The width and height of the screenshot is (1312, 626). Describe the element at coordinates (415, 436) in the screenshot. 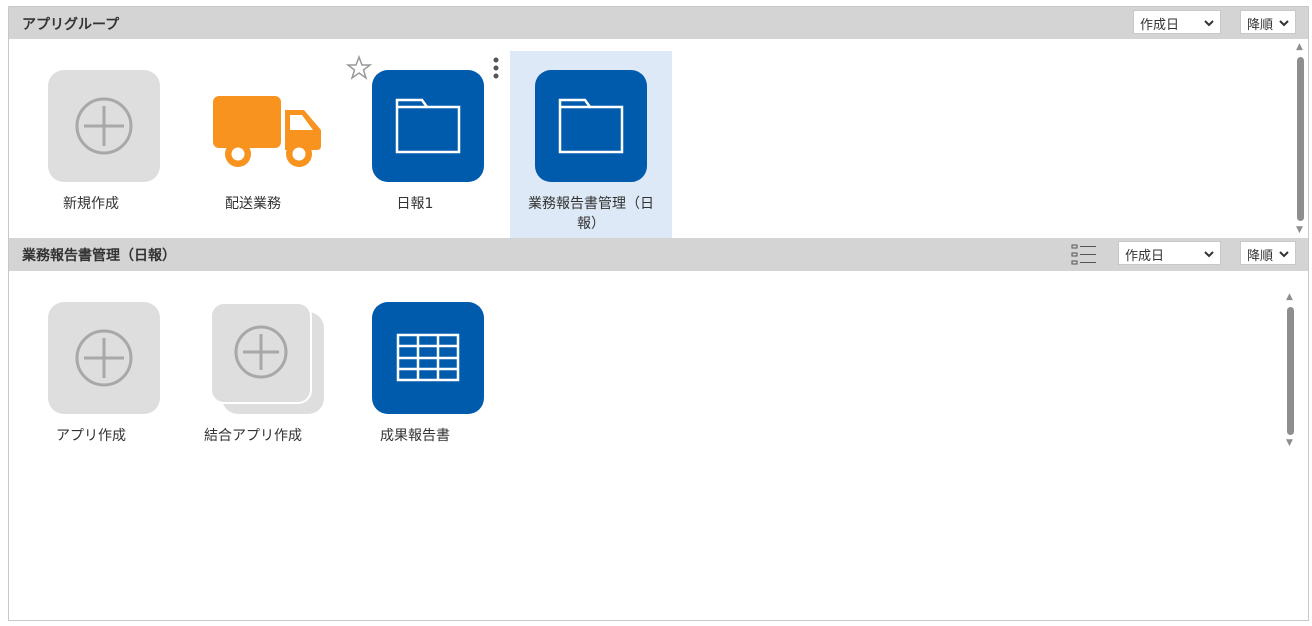

I see `tile-label: 成果報告書` at that location.